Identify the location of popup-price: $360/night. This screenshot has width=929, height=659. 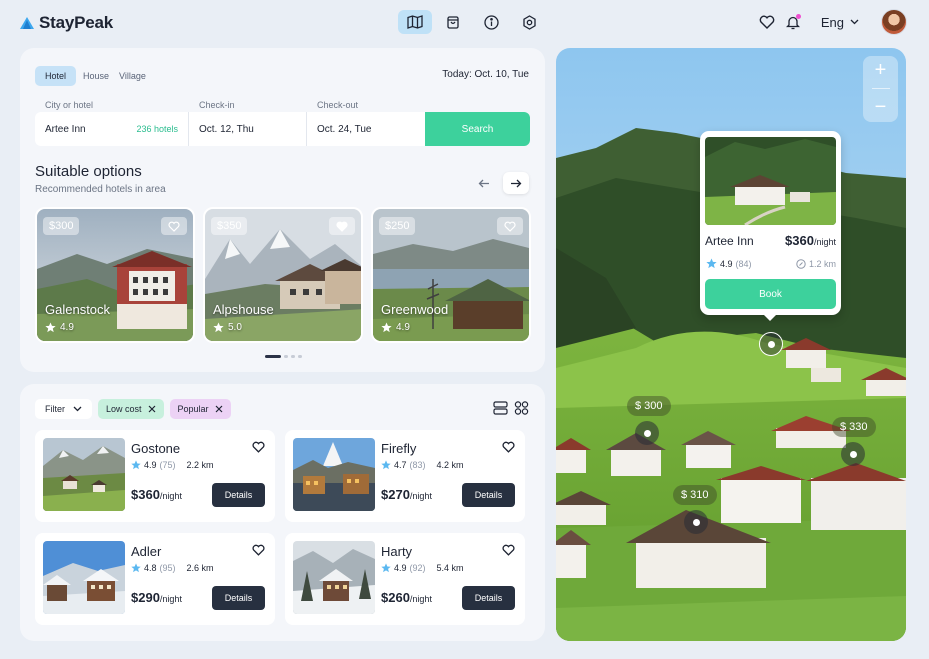
(810, 240).